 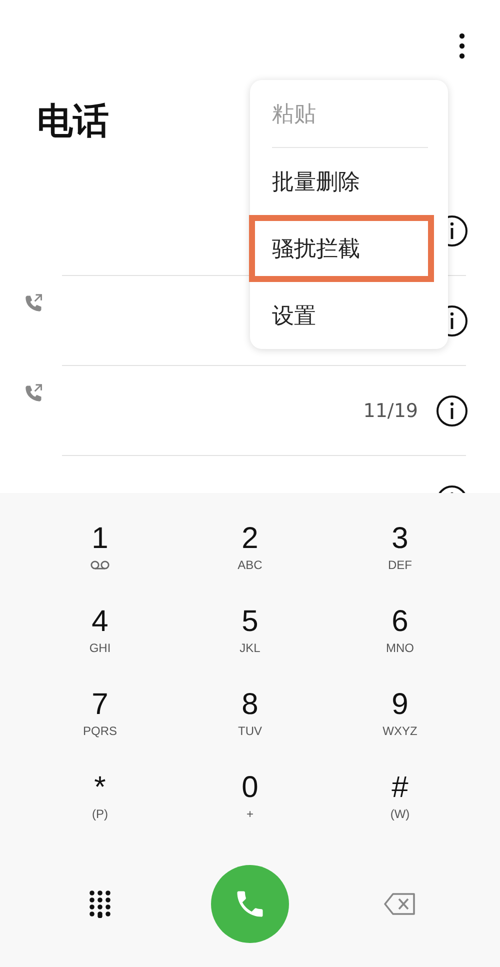 I want to click on kebab-icon, so click(x=462, y=46).